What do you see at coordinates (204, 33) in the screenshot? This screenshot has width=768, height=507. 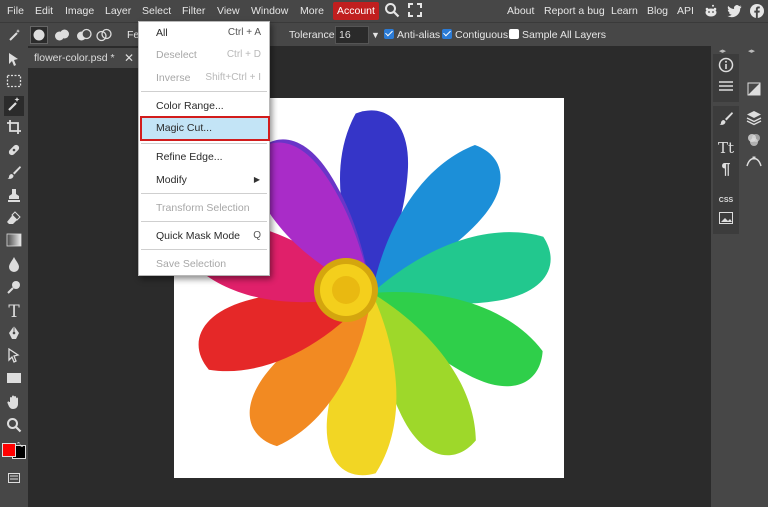 I see `menu-item-all: All Ctrl + A` at bounding box center [204, 33].